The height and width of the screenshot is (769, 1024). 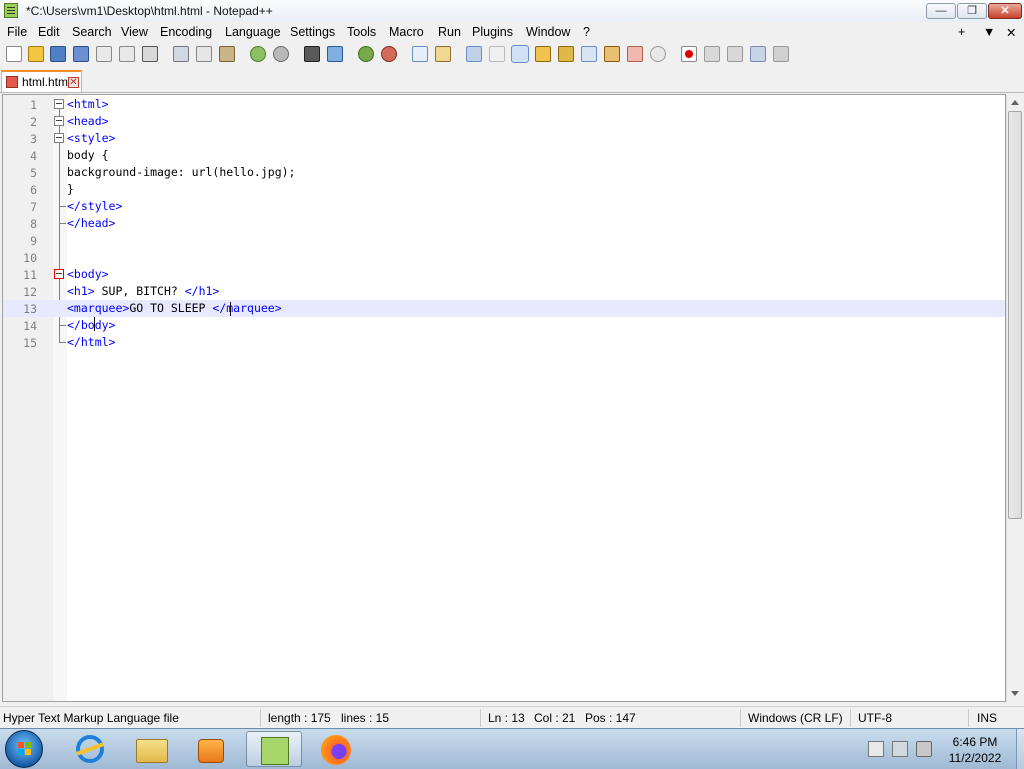 I want to click on menu-tools: Tools, so click(x=361, y=32).